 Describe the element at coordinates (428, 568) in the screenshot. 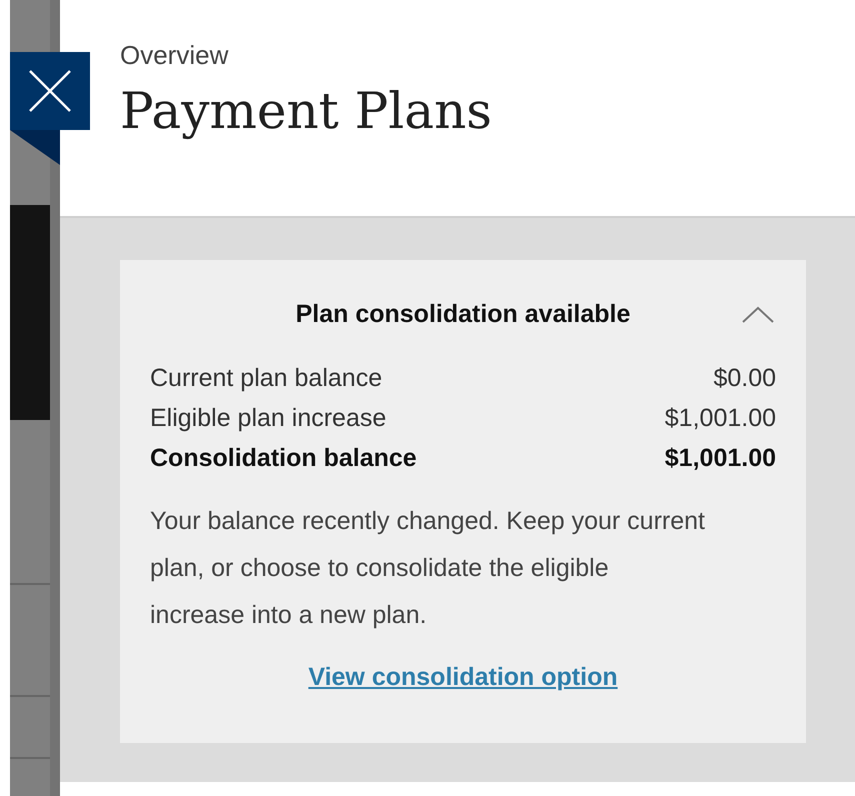

I see `notice-message: Your balance recently changed. Keep your current plan, or choose to consolidate the eligible increase into a new plan.` at that location.